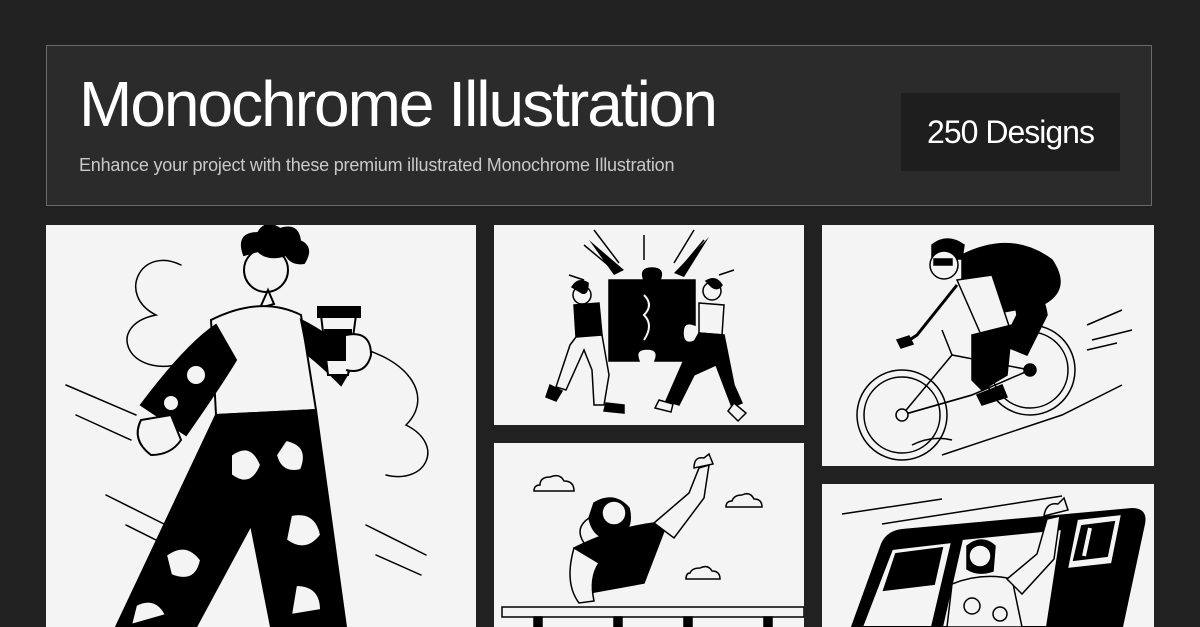 The image size is (1200, 627). I want to click on gallery-card-train-woman, so click(988, 555).